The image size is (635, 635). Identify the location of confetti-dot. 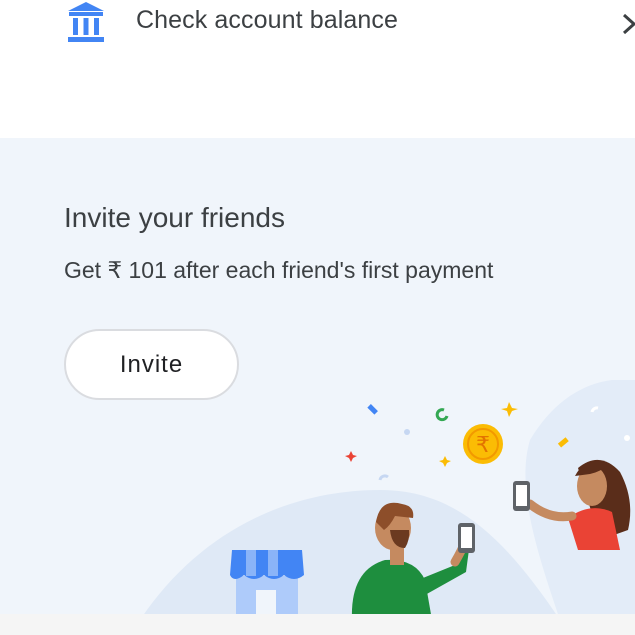
(407, 432).